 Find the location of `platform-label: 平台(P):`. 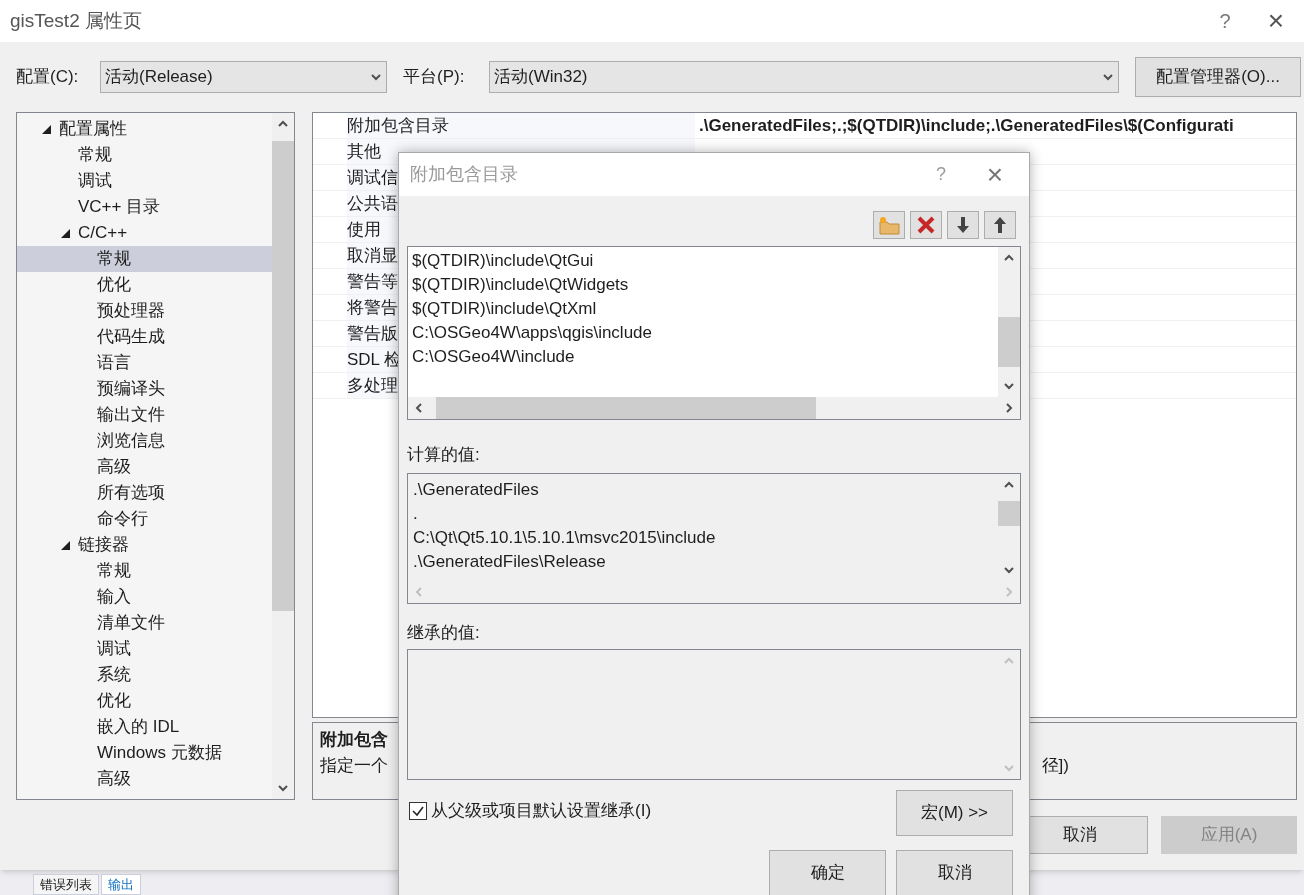

platform-label: 平台(P): is located at coordinates (434, 77).